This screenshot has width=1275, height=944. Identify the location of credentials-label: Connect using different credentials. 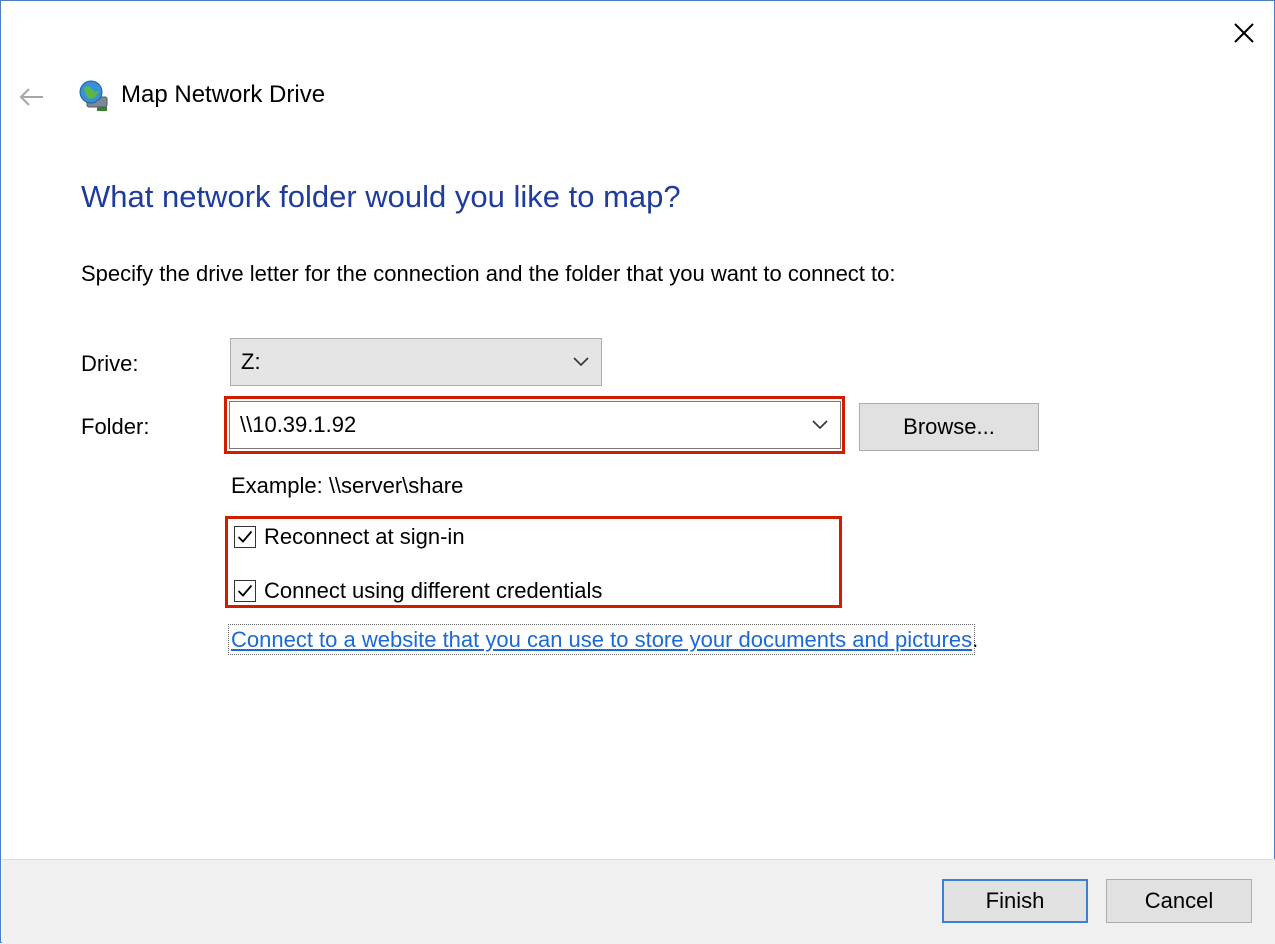
(433, 590).